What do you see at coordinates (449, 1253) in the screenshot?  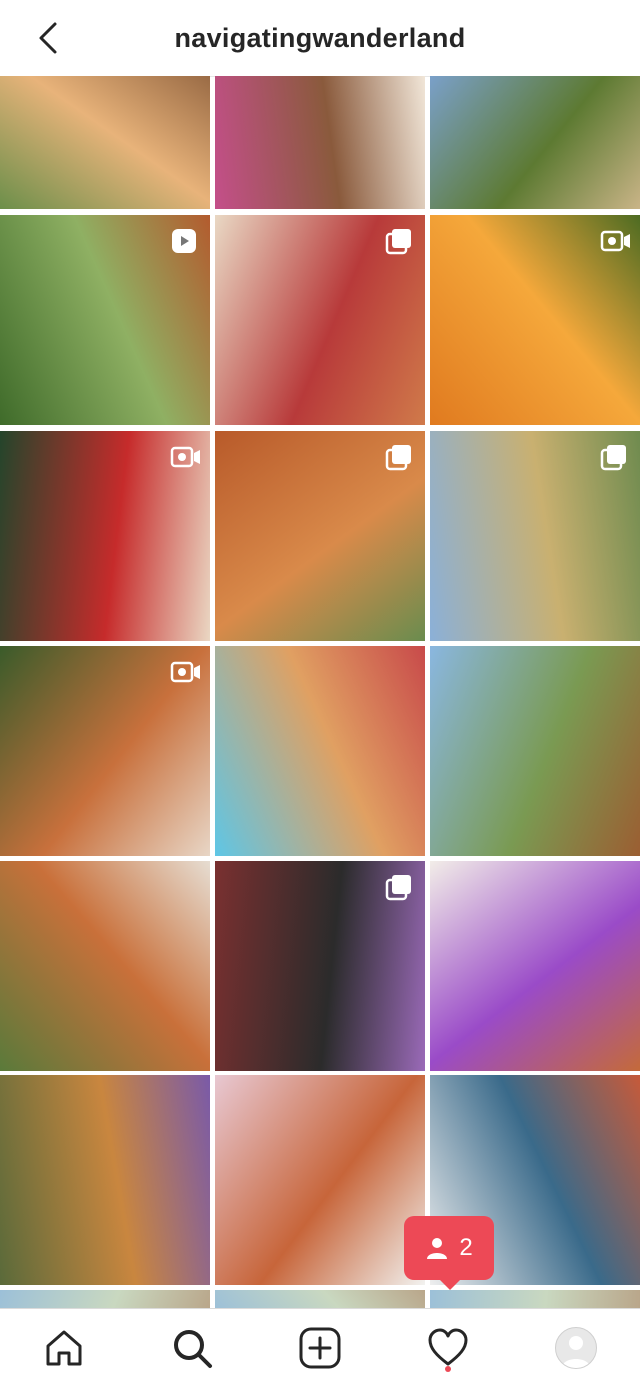 I see `activity-notification-bubble: 2` at bounding box center [449, 1253].